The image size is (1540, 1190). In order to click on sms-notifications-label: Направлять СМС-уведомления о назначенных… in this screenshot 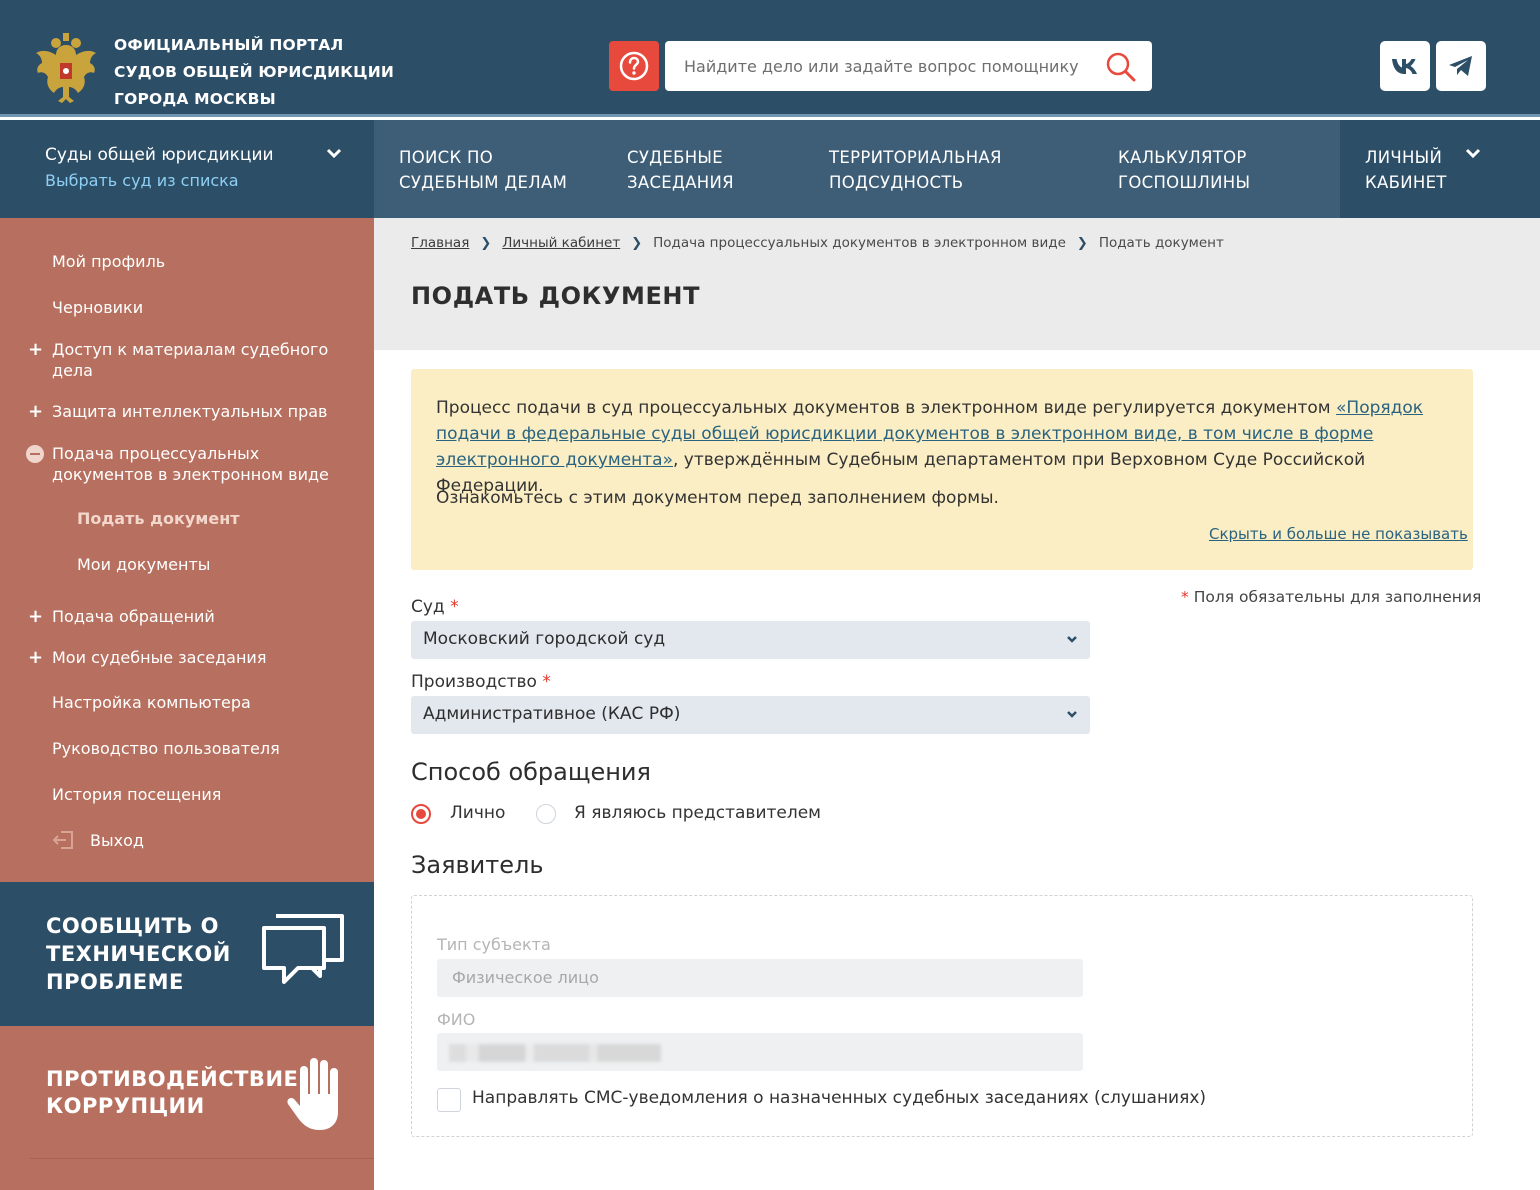, I will do `click(839, 1098)`.